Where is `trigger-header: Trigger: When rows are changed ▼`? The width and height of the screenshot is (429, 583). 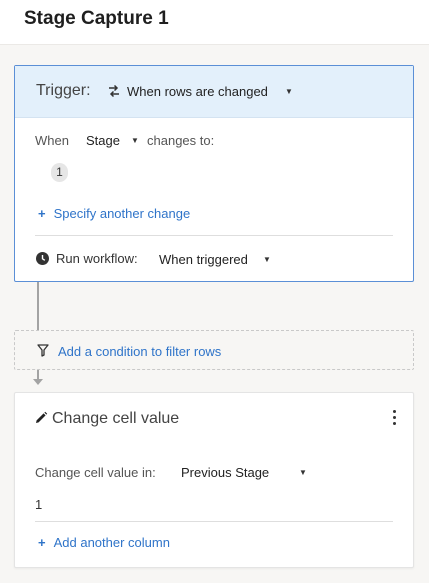 trigger-header: Trigger: When rows are changed ▼ is located at coordinates (214, 92).